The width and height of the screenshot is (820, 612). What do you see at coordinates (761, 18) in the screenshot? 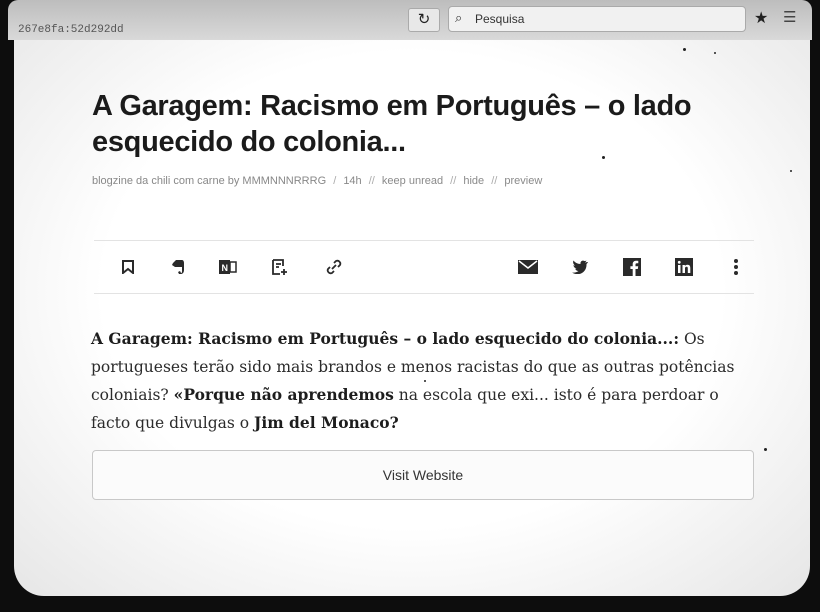
I see `star-icon: ★` at bounding box center [761, 18].